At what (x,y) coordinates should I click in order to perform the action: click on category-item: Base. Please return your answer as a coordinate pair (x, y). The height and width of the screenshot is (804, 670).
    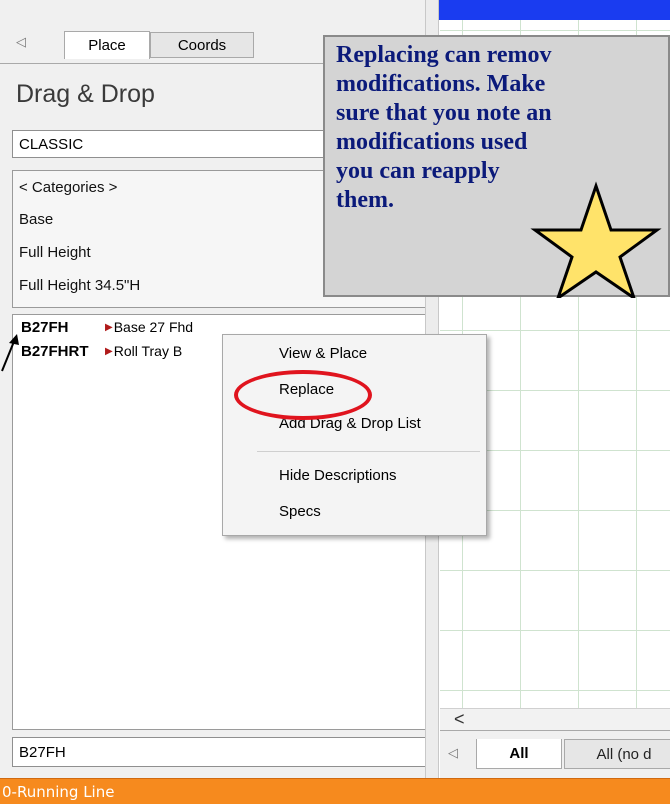
    Looking at the image, I should click on (36, 219).